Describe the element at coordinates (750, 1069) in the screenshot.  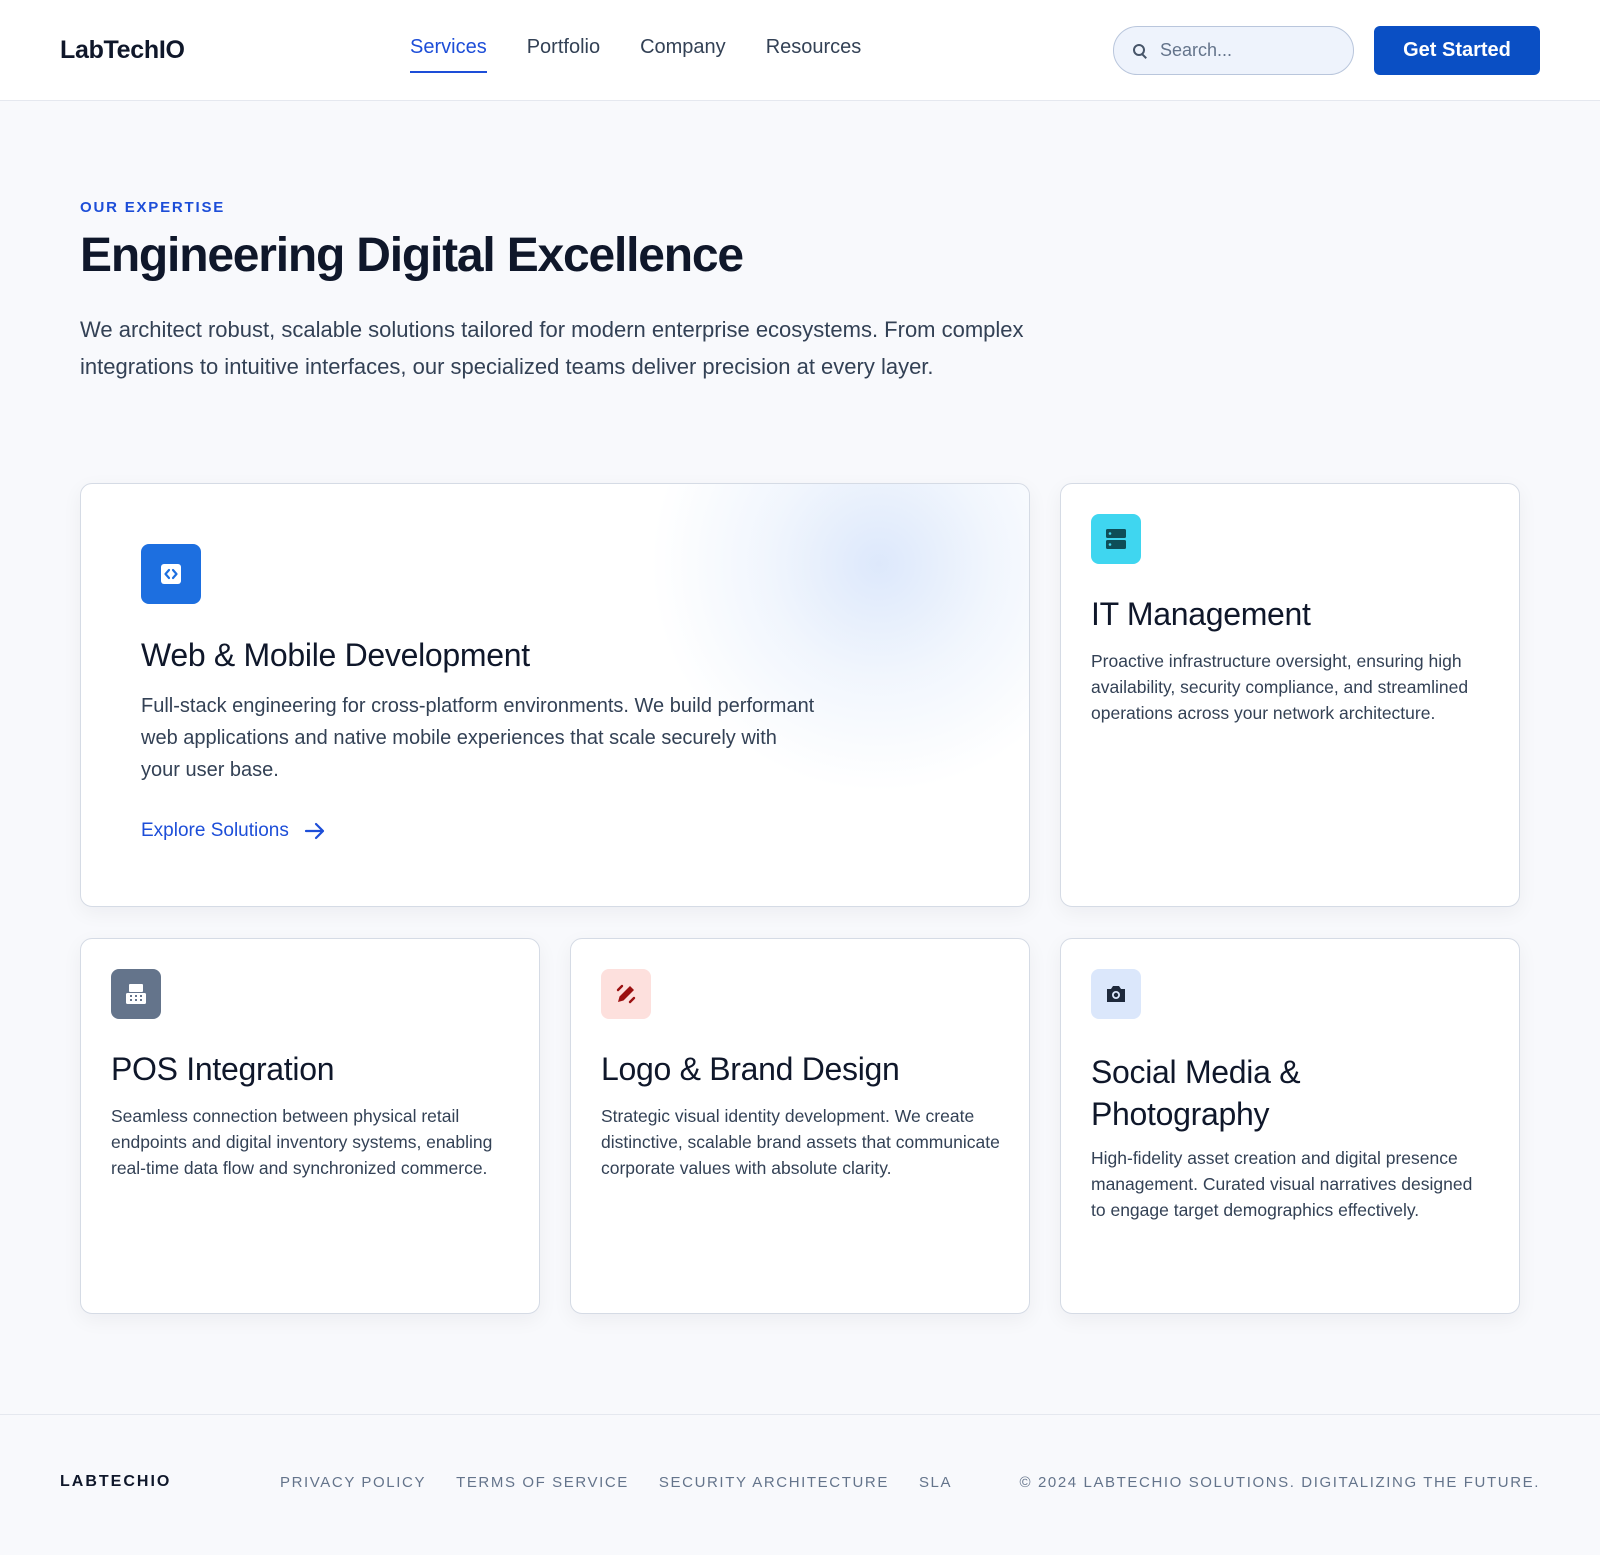
I see `card-title: Logo & Brand Design` at that location.